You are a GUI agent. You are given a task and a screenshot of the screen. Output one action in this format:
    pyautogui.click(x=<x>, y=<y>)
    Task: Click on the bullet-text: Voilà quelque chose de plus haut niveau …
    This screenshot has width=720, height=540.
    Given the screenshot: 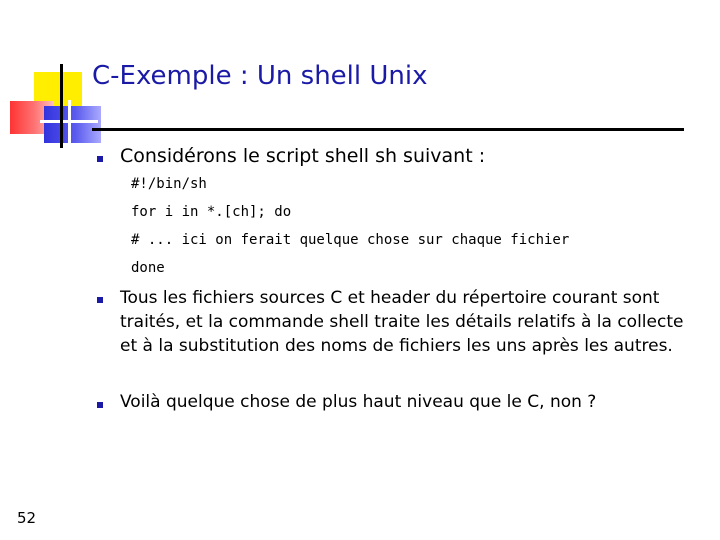 What is the action you would take?
    pyautogui.click(x=358, y=402)
    